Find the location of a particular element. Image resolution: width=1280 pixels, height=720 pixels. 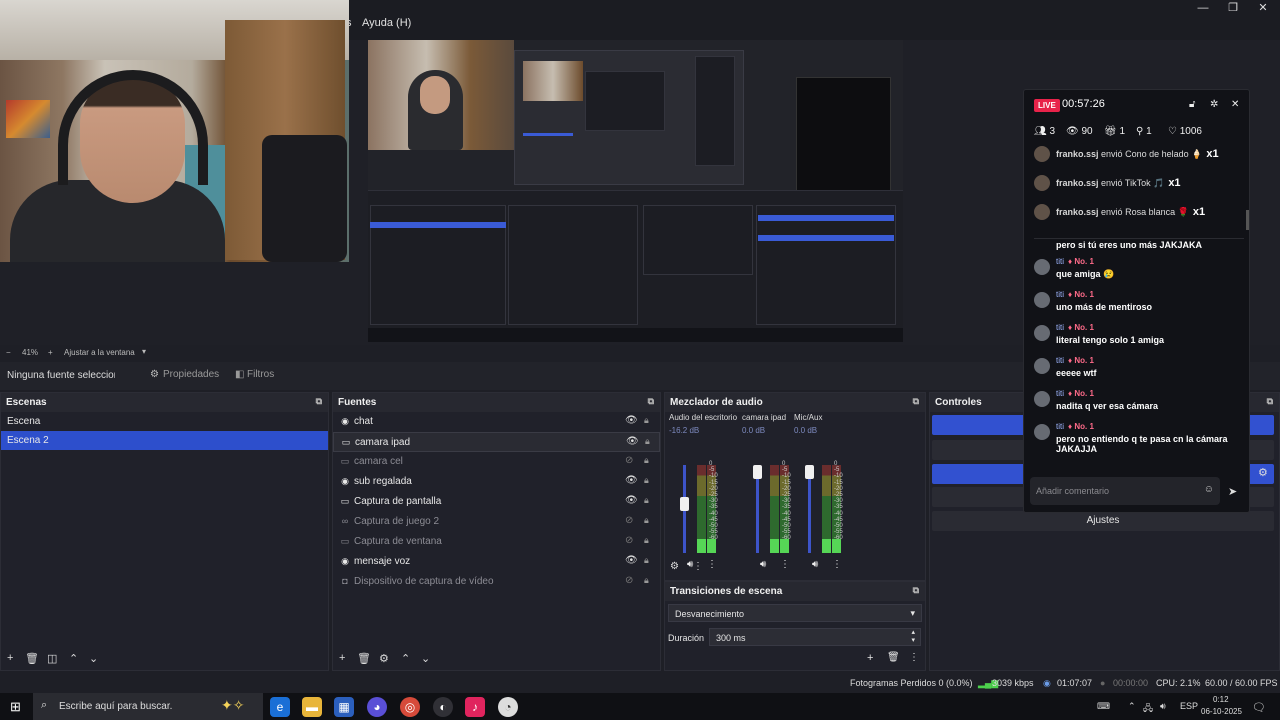

chevron-down-icon: ▾ is located at coordinates (144, 351).